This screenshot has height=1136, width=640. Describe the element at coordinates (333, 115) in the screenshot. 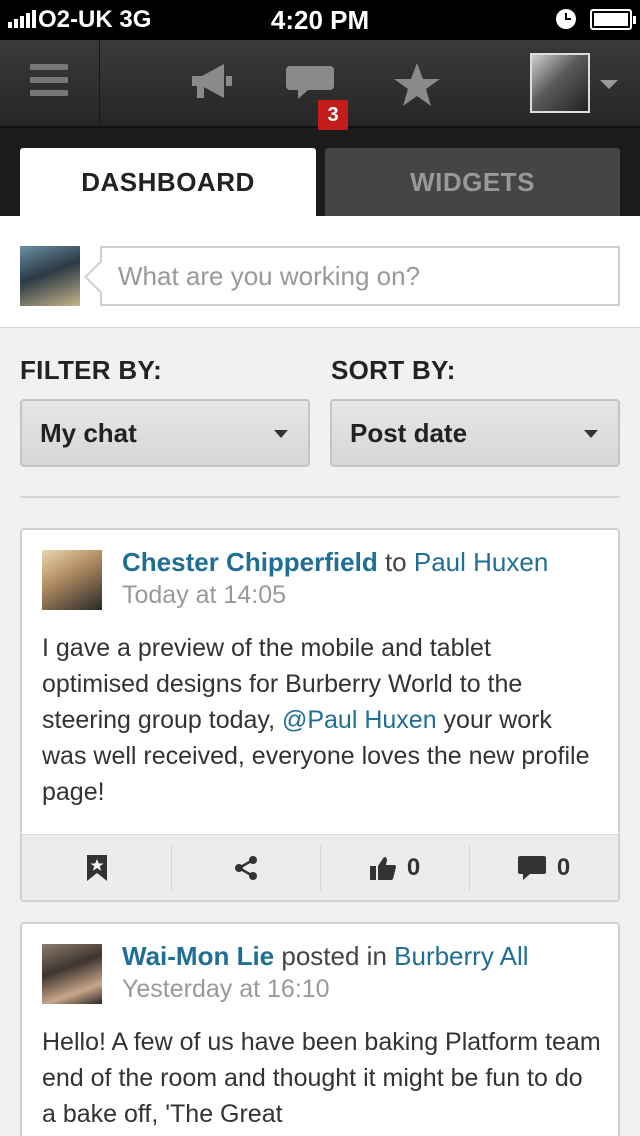

I see `messages-badge: 3` at that location.